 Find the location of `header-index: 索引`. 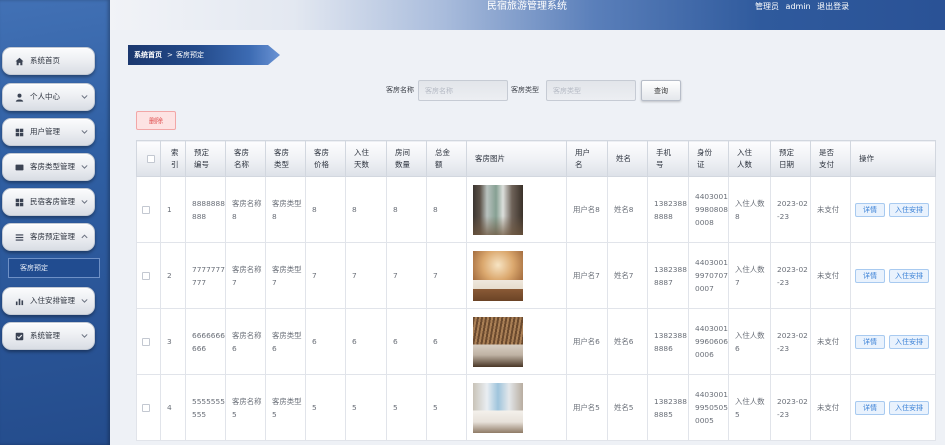

header-index: 索引 is located at coordinates (173, 158).